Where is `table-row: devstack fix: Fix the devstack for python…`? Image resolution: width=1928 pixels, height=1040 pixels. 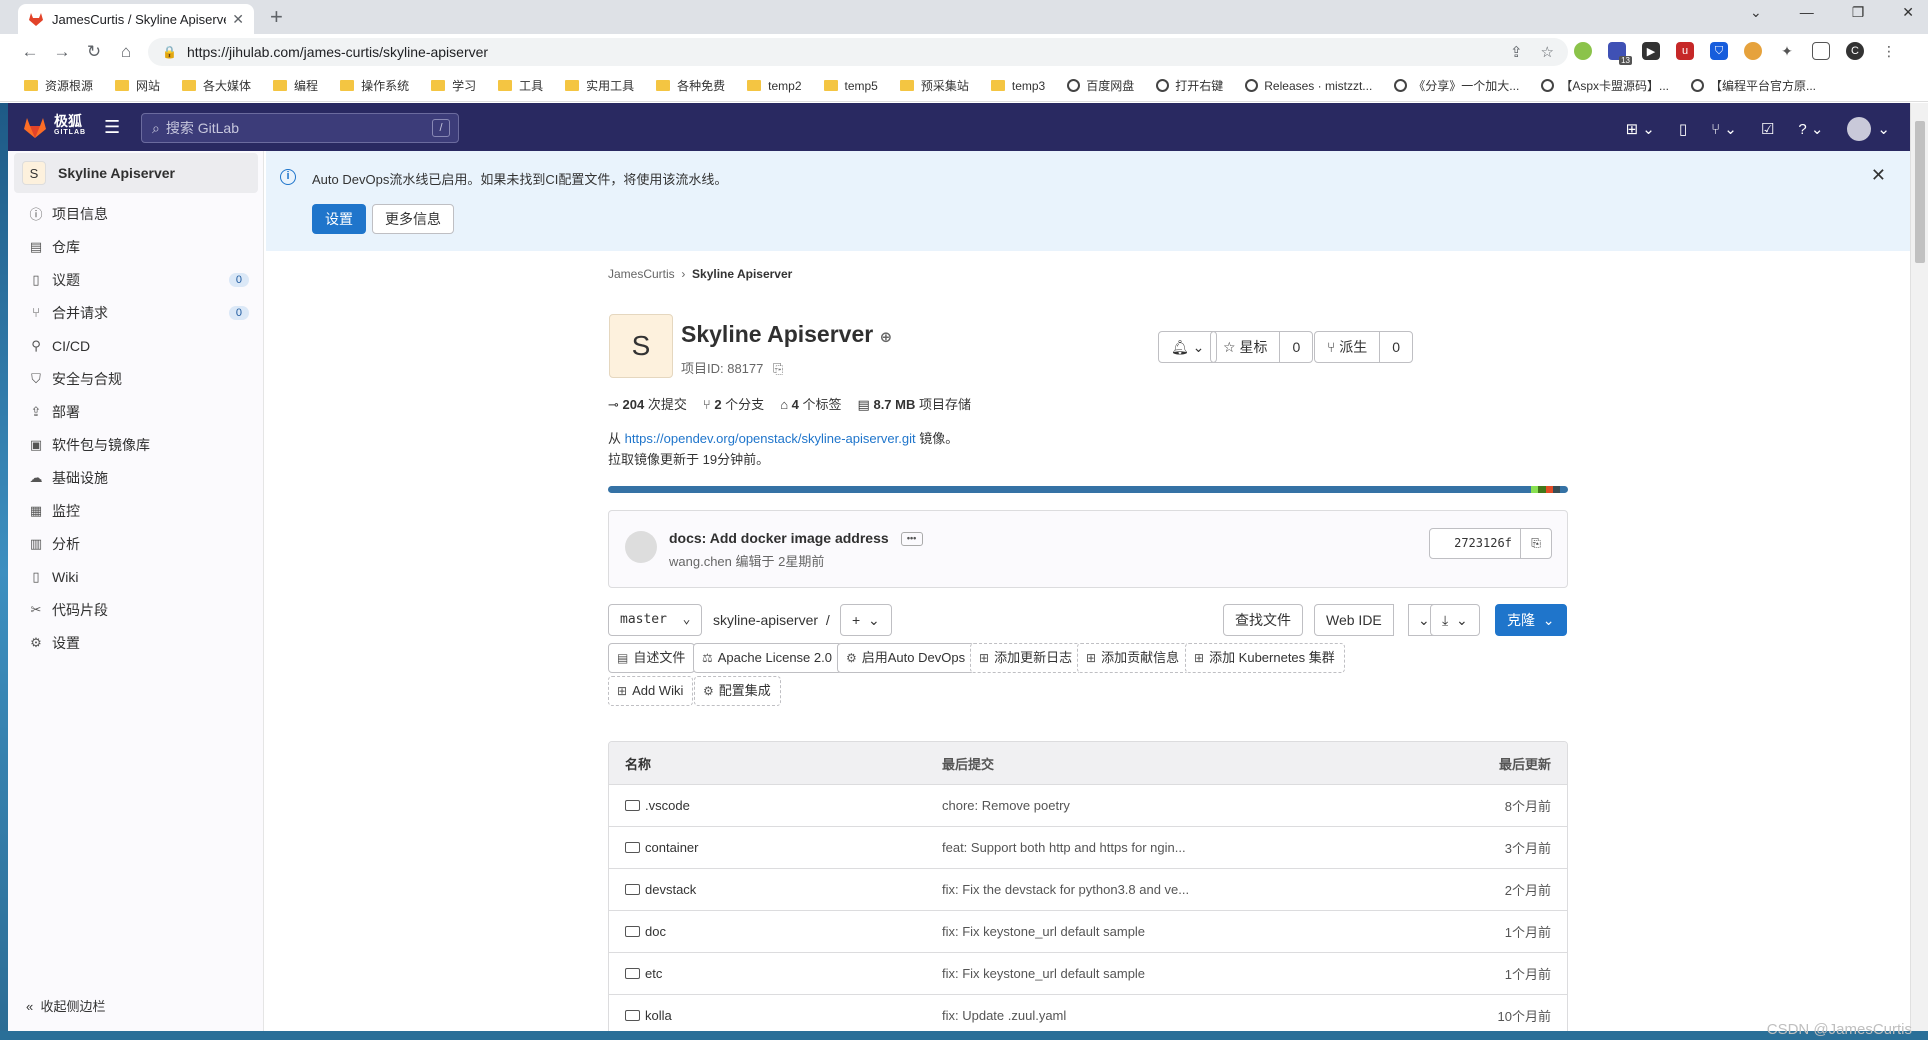 table-row: devstack fix: Fix the devstack for python… is located at coordinates (1088, 889).